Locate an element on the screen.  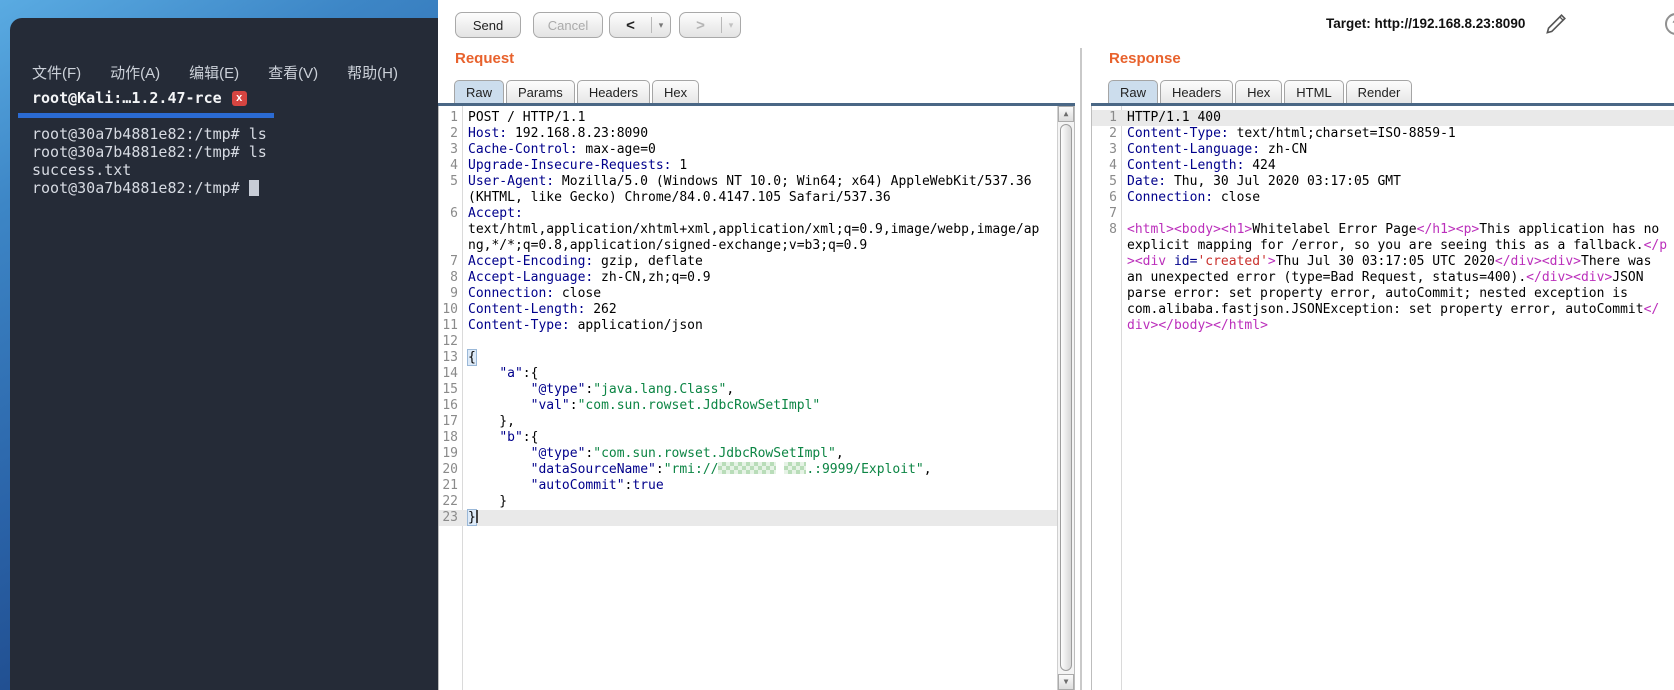
tab-params: Params is located at coordinates (540, 92).